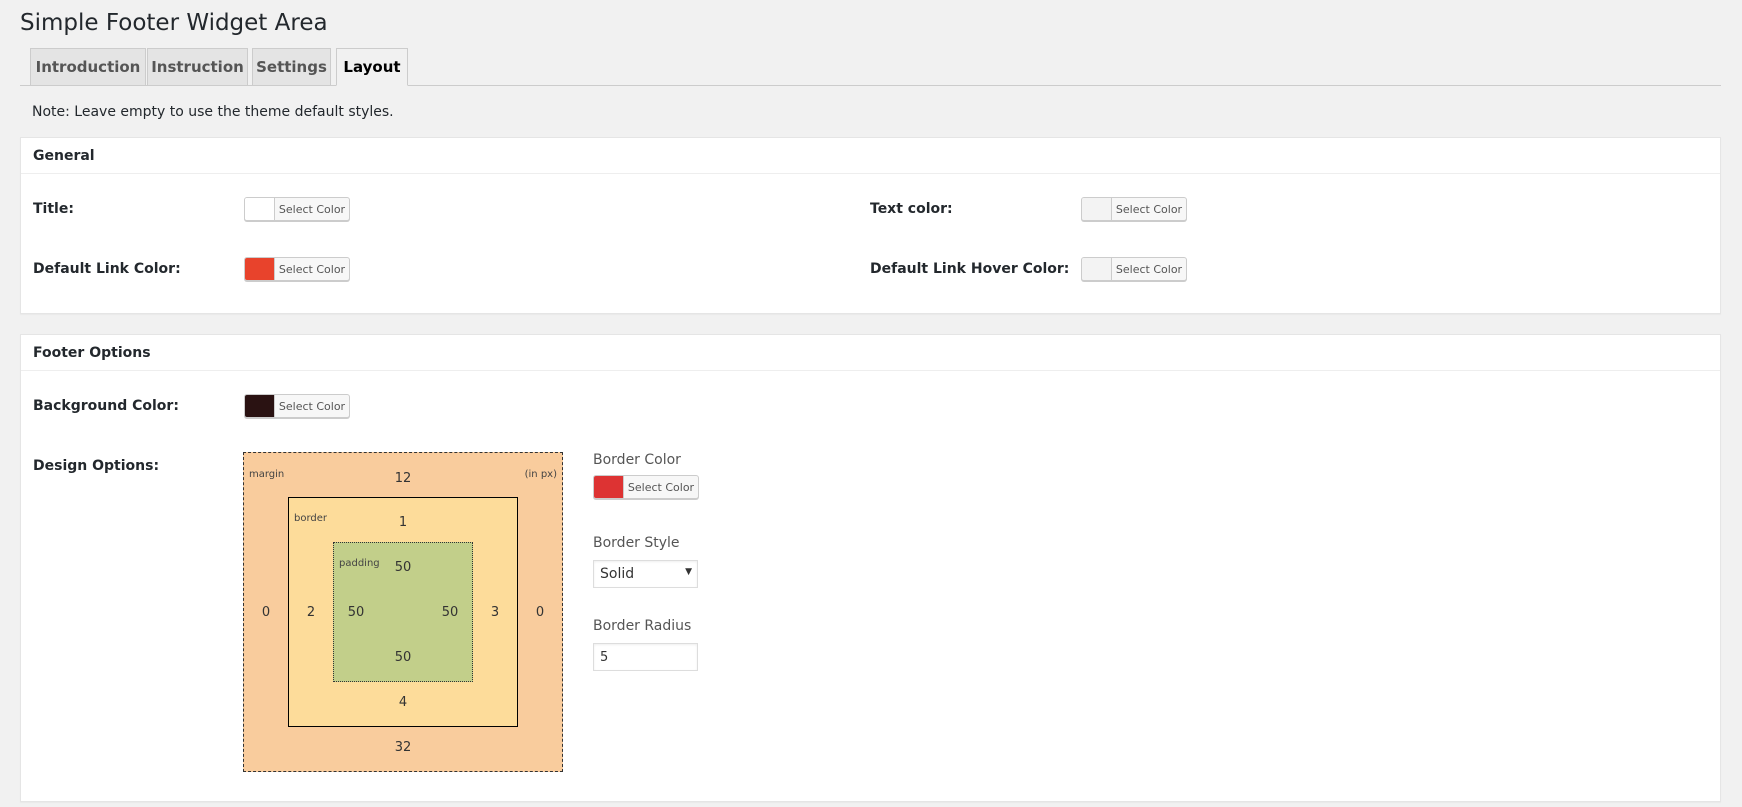 This screenshot has width=1742, height=807. Describe the element at coordinates (96, 466) in the screenshot. I see `design-options-label: Design Options:` at that location.